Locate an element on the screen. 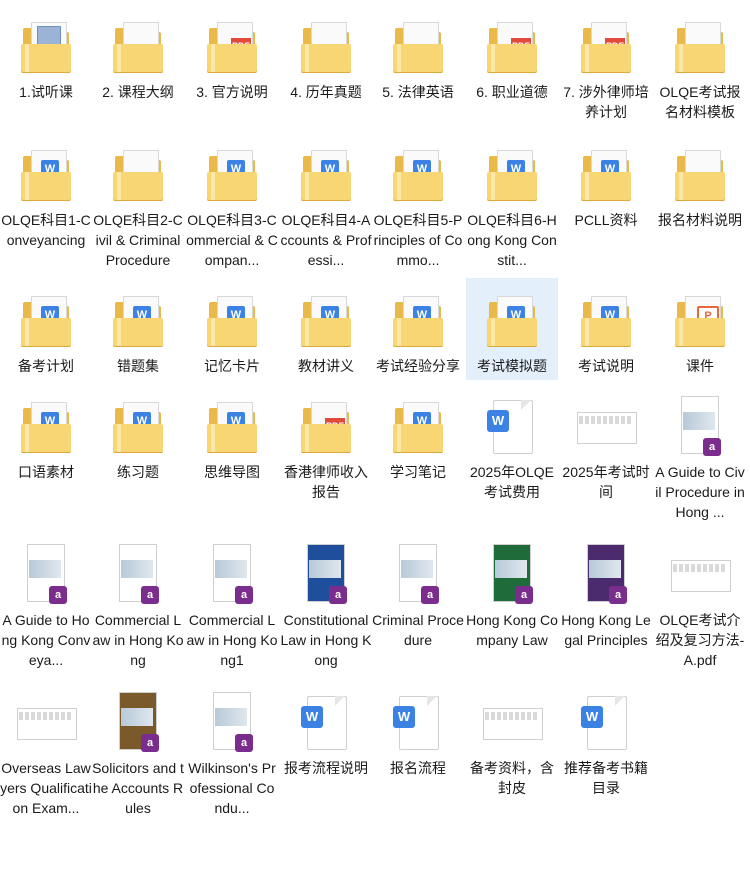  file-item: a Hong Kong Company Law is located at coordinates (512, 595).